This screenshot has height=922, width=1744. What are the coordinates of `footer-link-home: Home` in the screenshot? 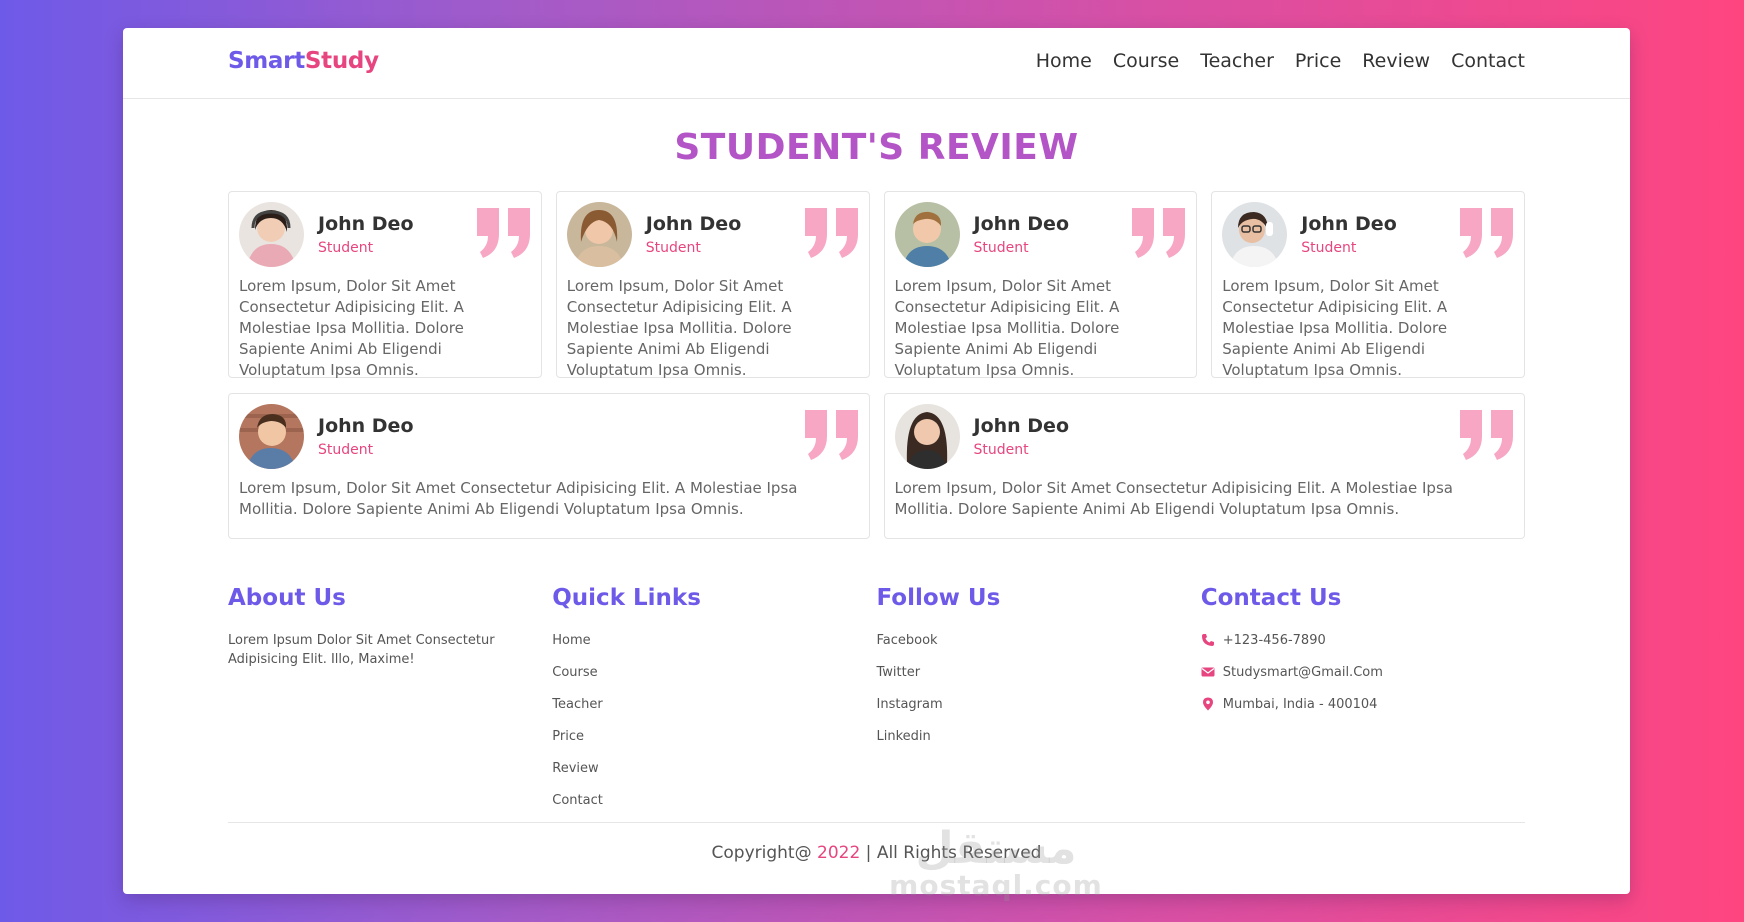 It's located at (714, 647).